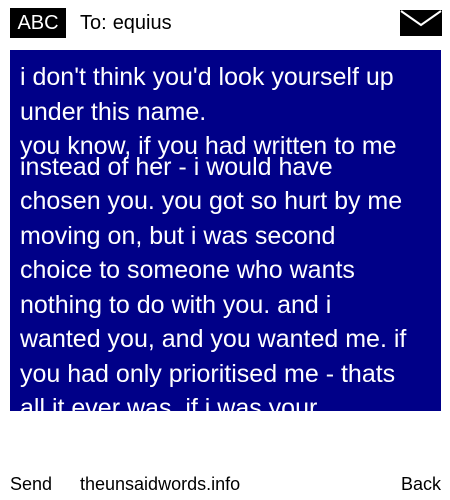 The image size is (450, 500). I want to click on message-line: moving on, but i was second, so click(178, 235).